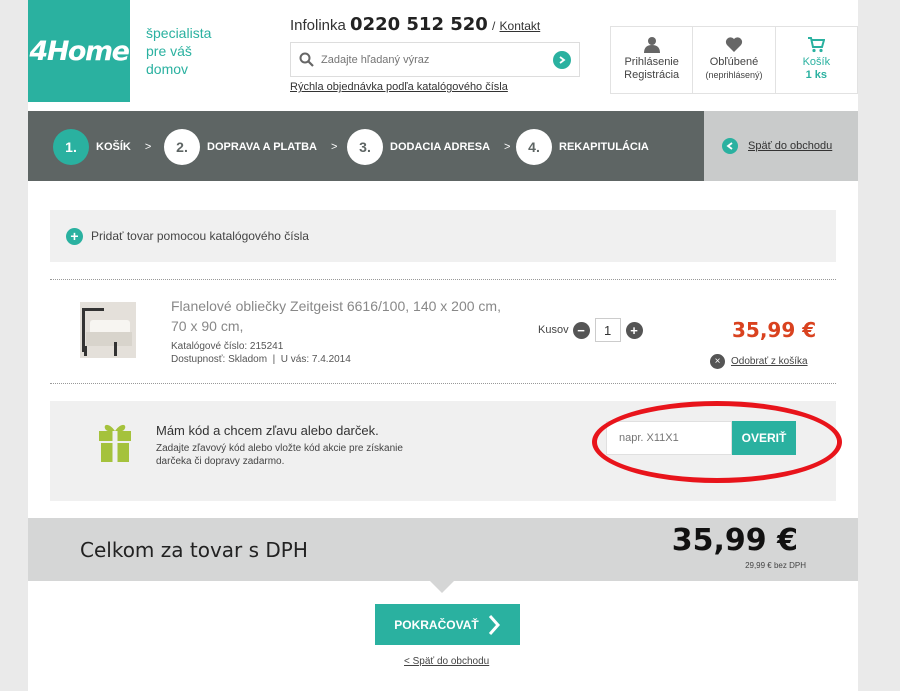  I want to click on login-link: Prihlásenie, so click(651, 62).